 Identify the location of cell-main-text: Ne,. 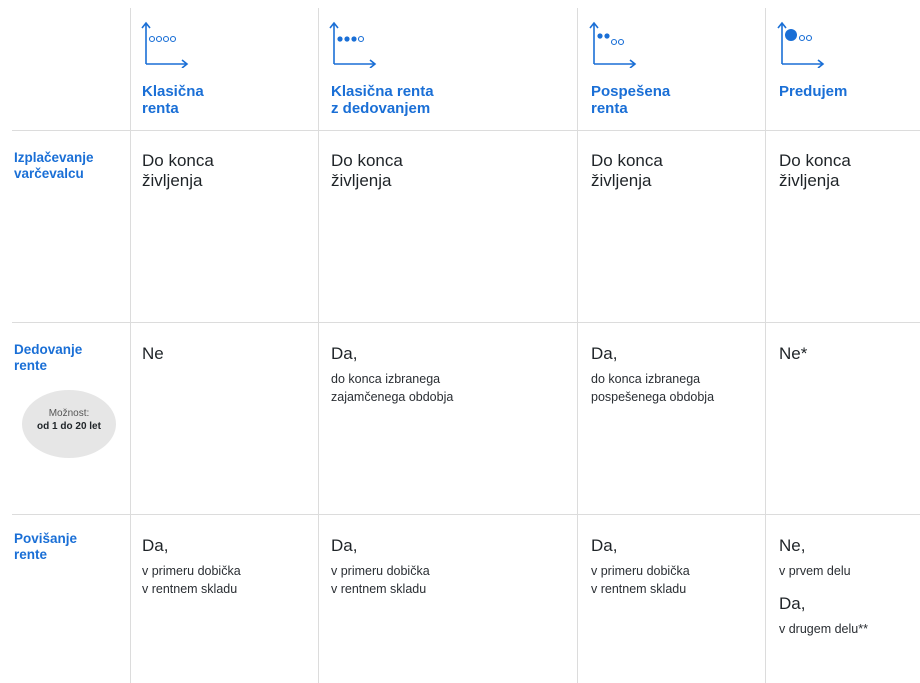
(792, 545).